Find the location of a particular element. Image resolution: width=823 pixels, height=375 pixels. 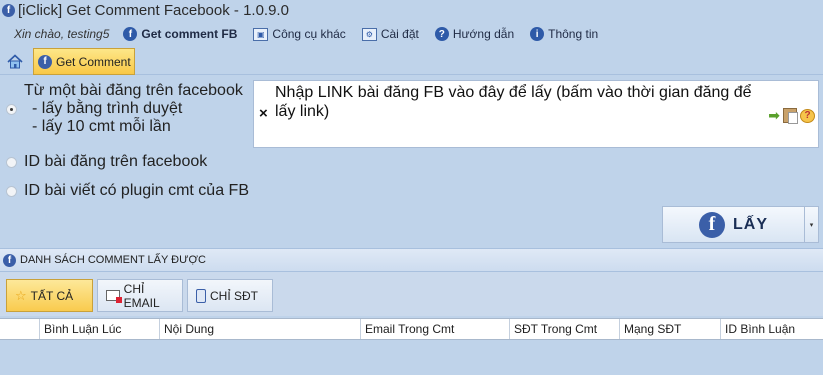

arrow-right-icon: ➡ is located at coordinates (774, 115).